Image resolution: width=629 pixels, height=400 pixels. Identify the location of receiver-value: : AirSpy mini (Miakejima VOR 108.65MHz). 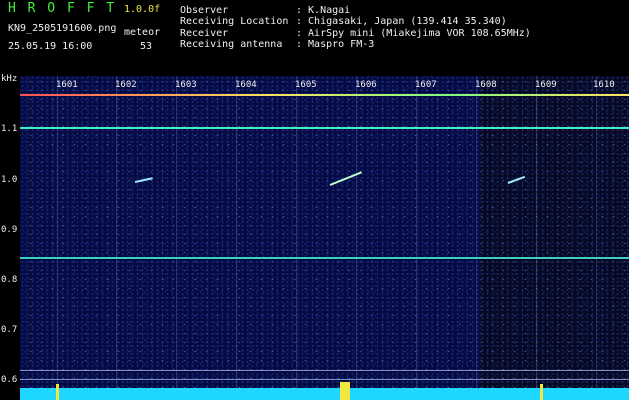
(413, 33).